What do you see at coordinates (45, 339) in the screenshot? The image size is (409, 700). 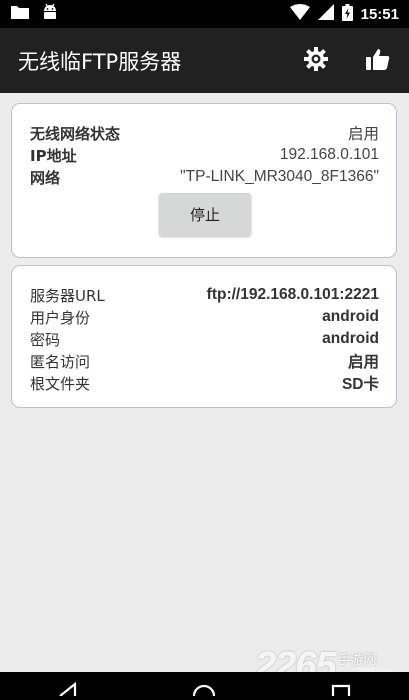 I see `password-label: 密码` at bounding box center [45, 339].